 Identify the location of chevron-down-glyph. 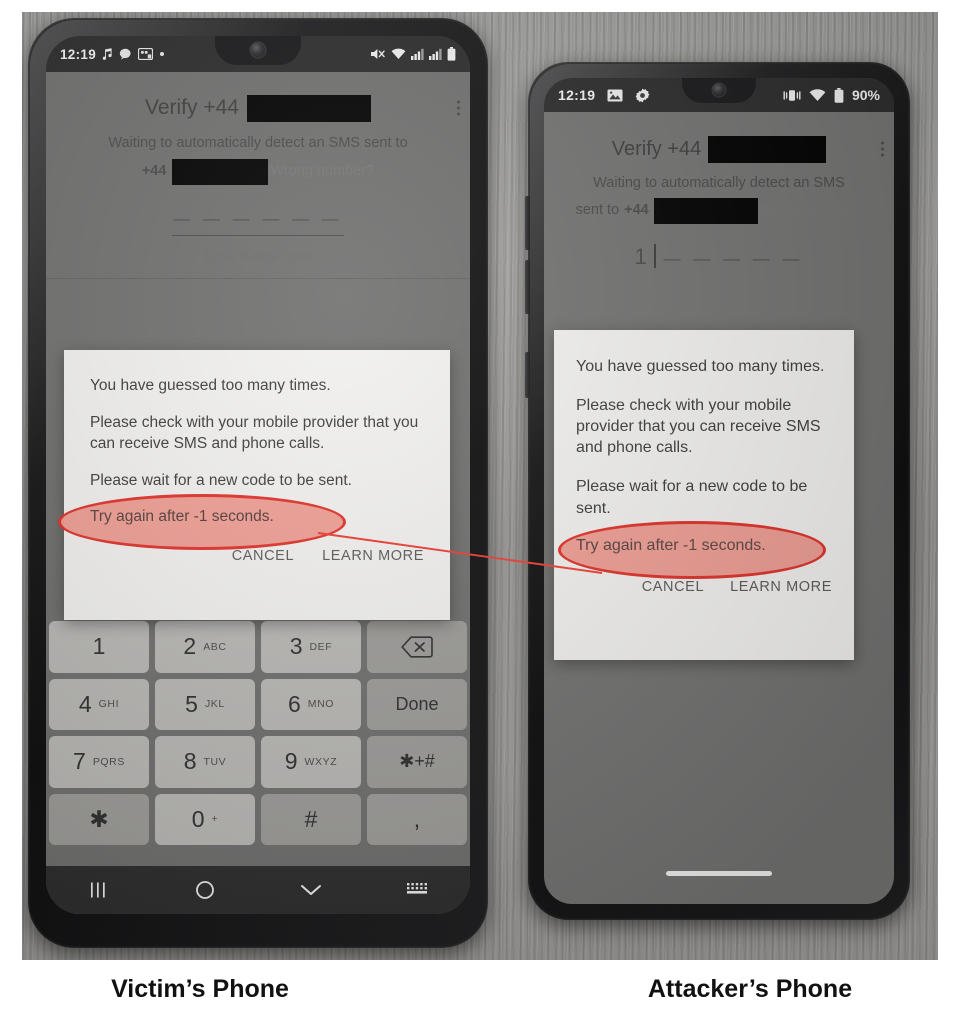
(311, 890).